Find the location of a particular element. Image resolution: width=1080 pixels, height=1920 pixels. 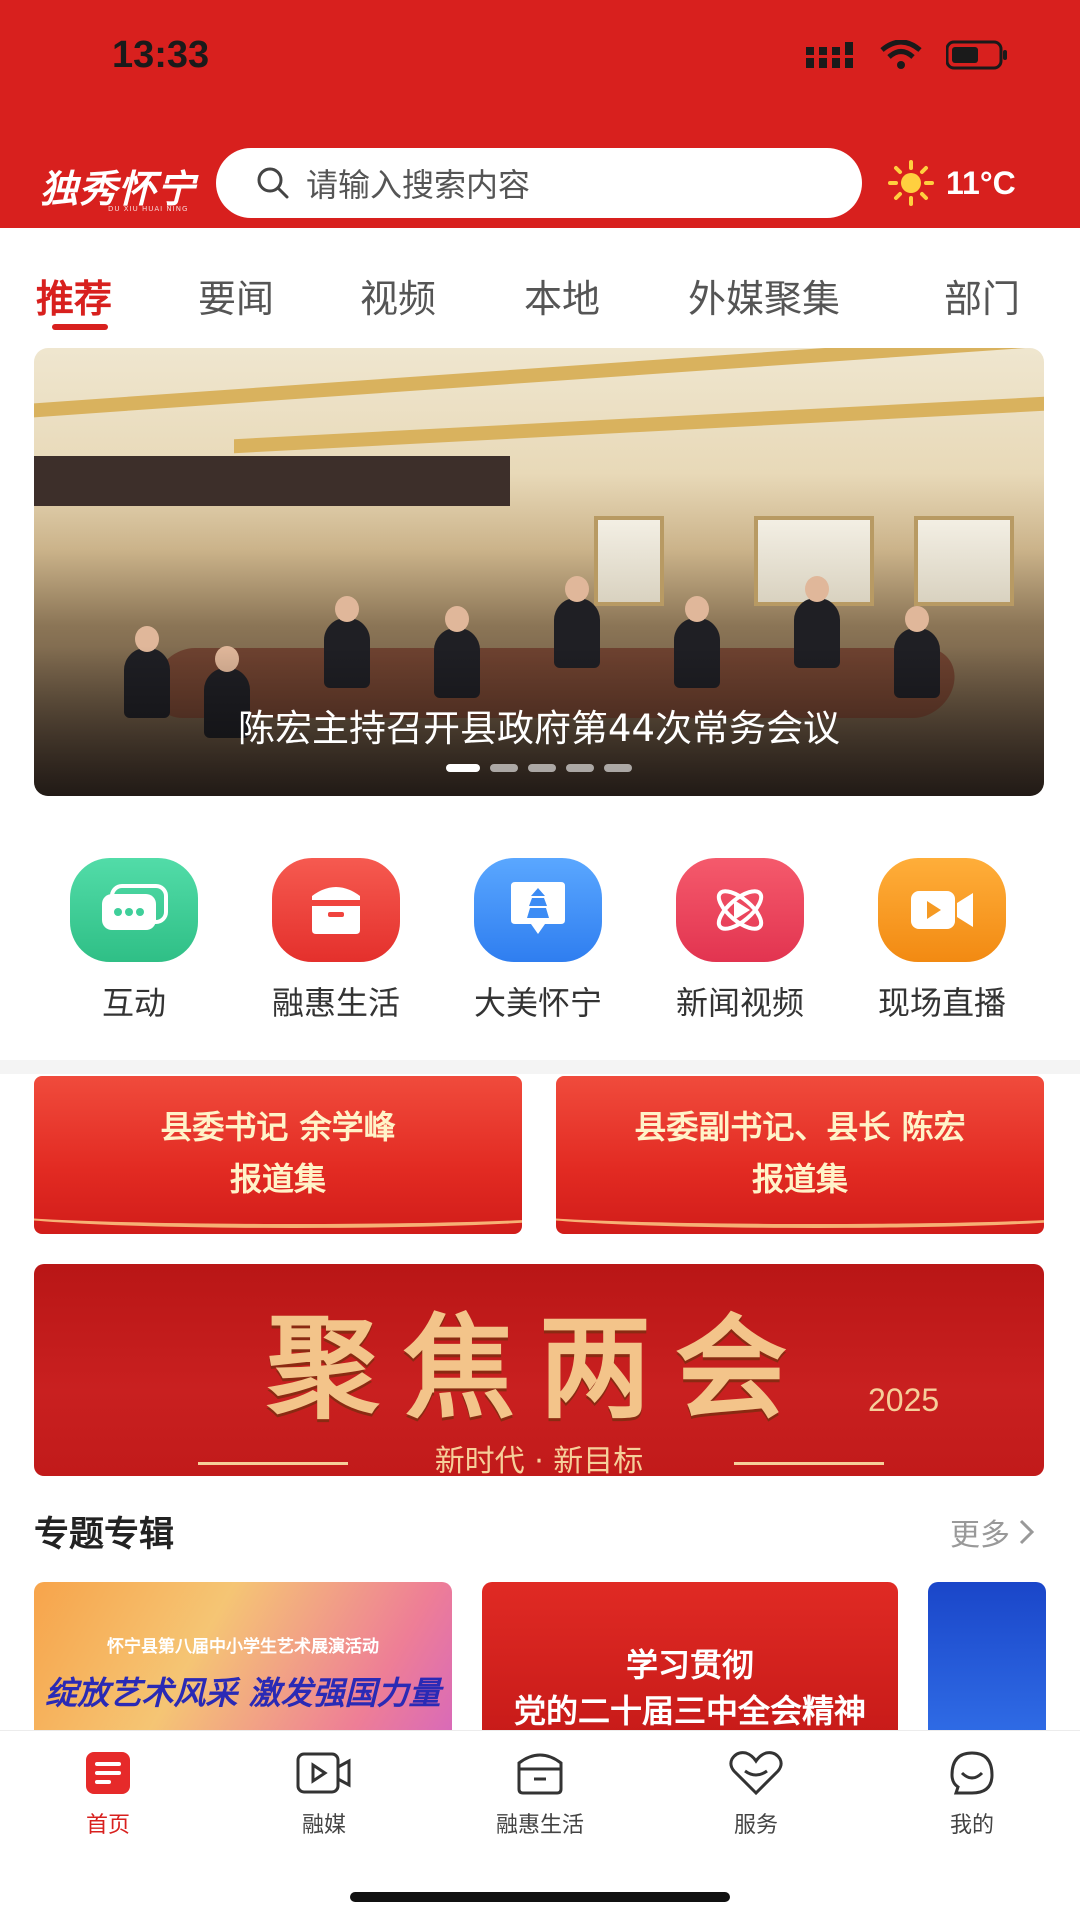

sun-icon is located at coordinates (911, 183).